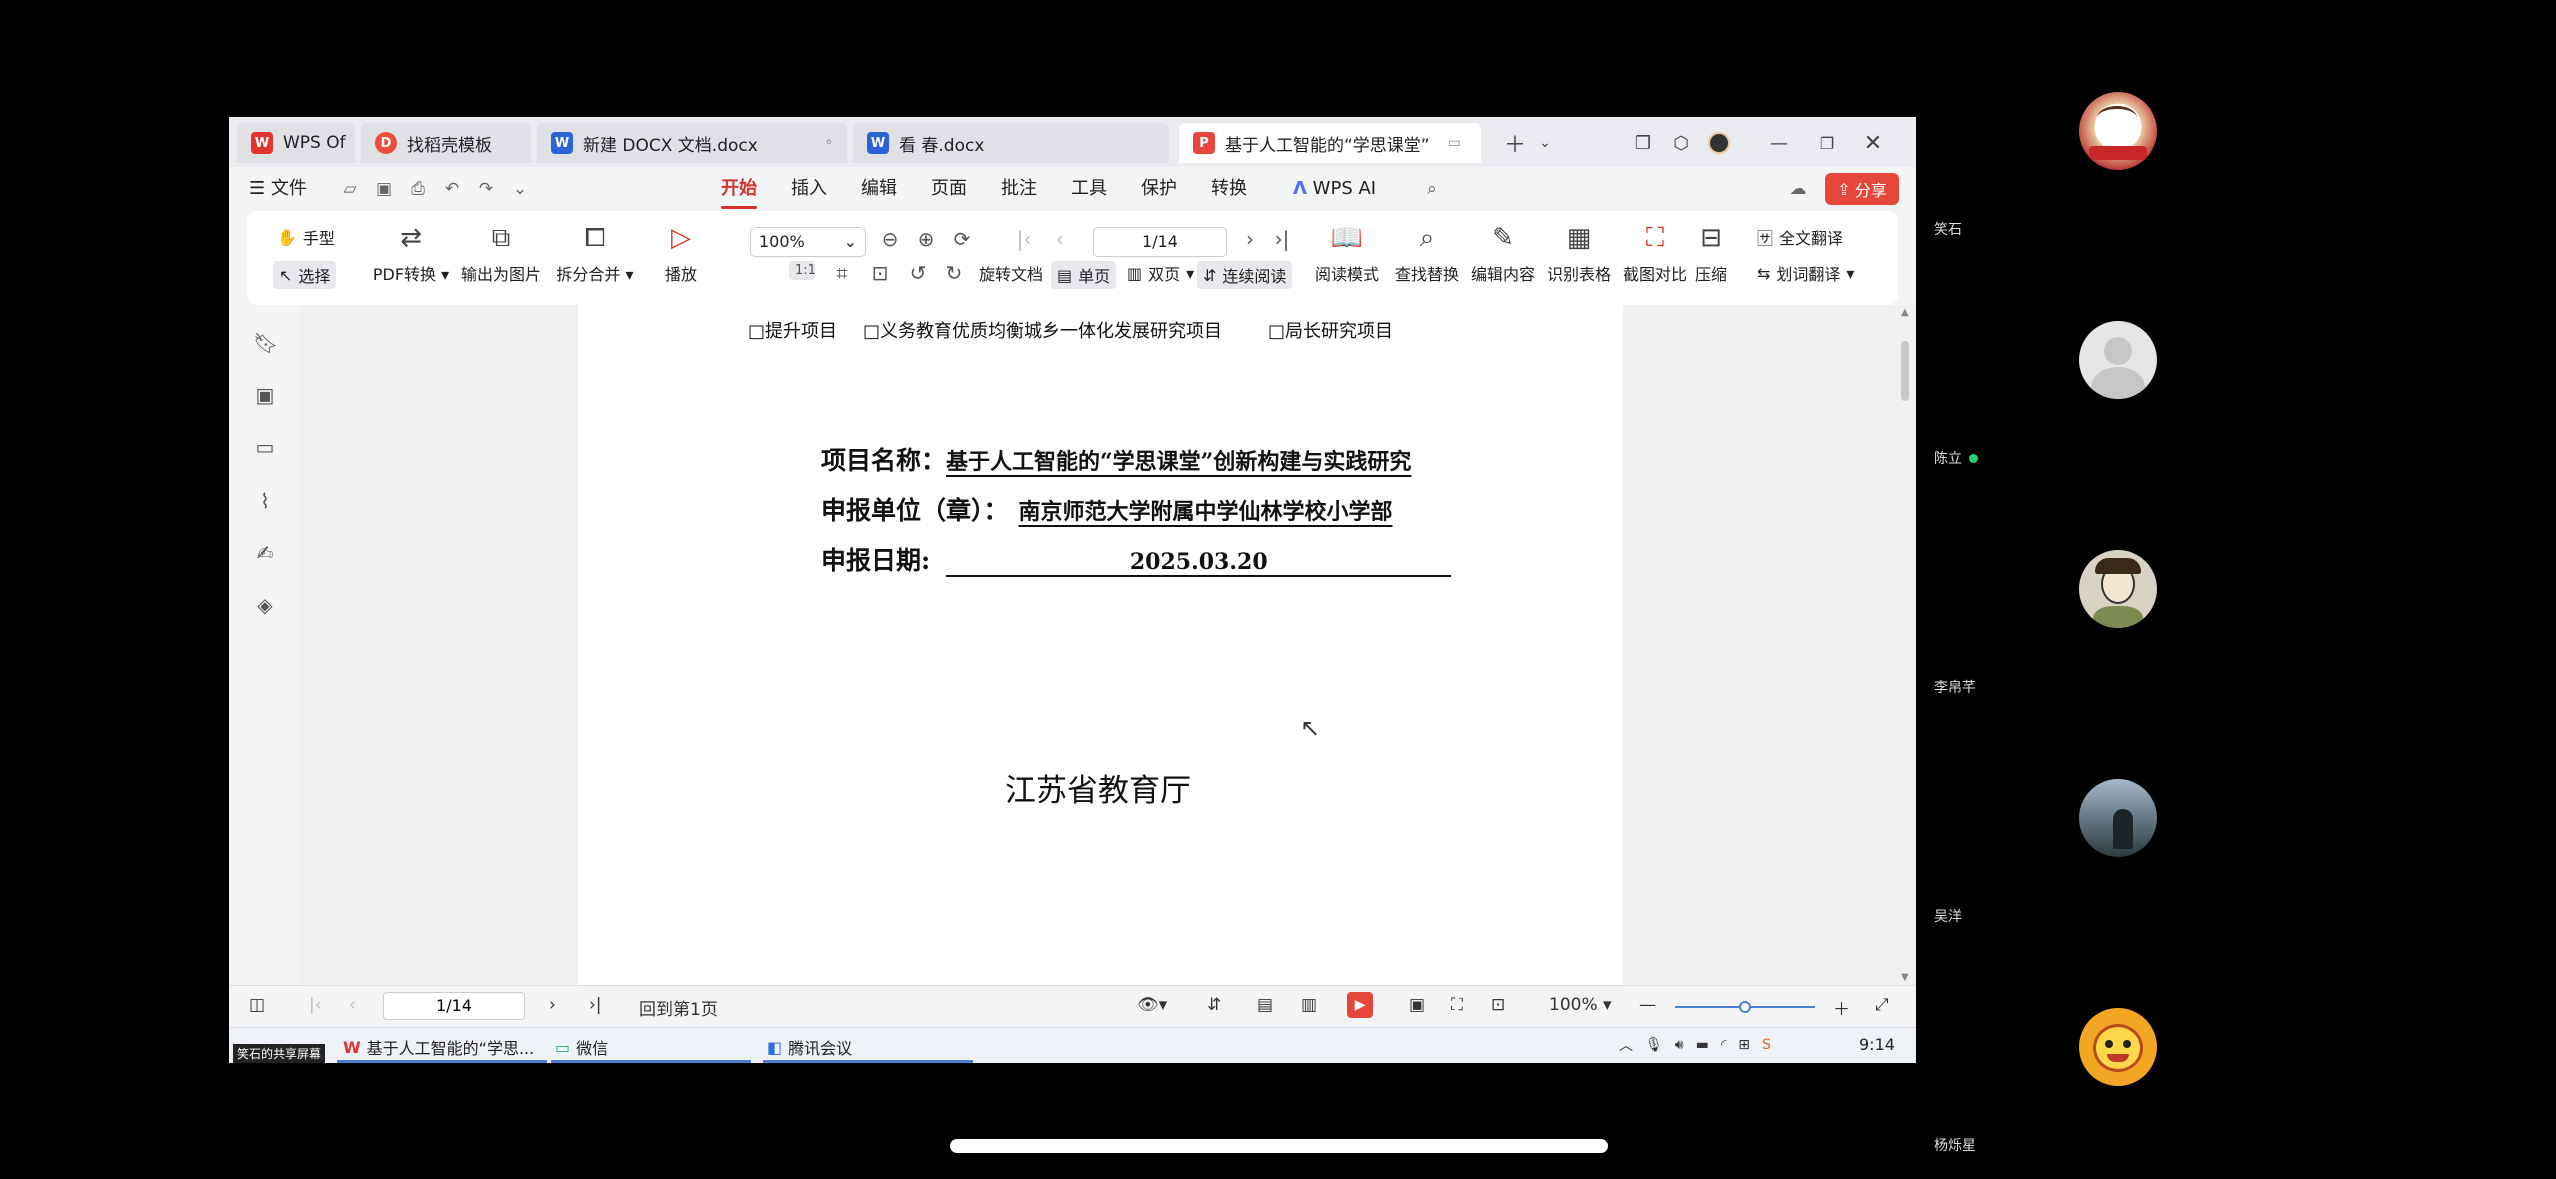 The height and width of the screenshot is (1179, 2556). What do you see at coordinates (1498, 1005) in the screenshot?
I see `fit-width-icon: ⊡` at bounding box center [1498, 1005].